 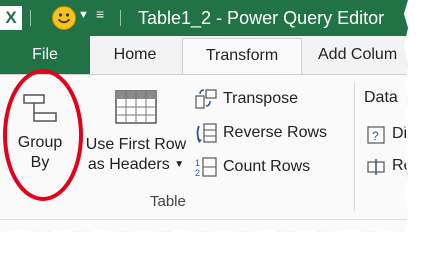 I want to click on transpose-icon, so click(x=206, y=99).